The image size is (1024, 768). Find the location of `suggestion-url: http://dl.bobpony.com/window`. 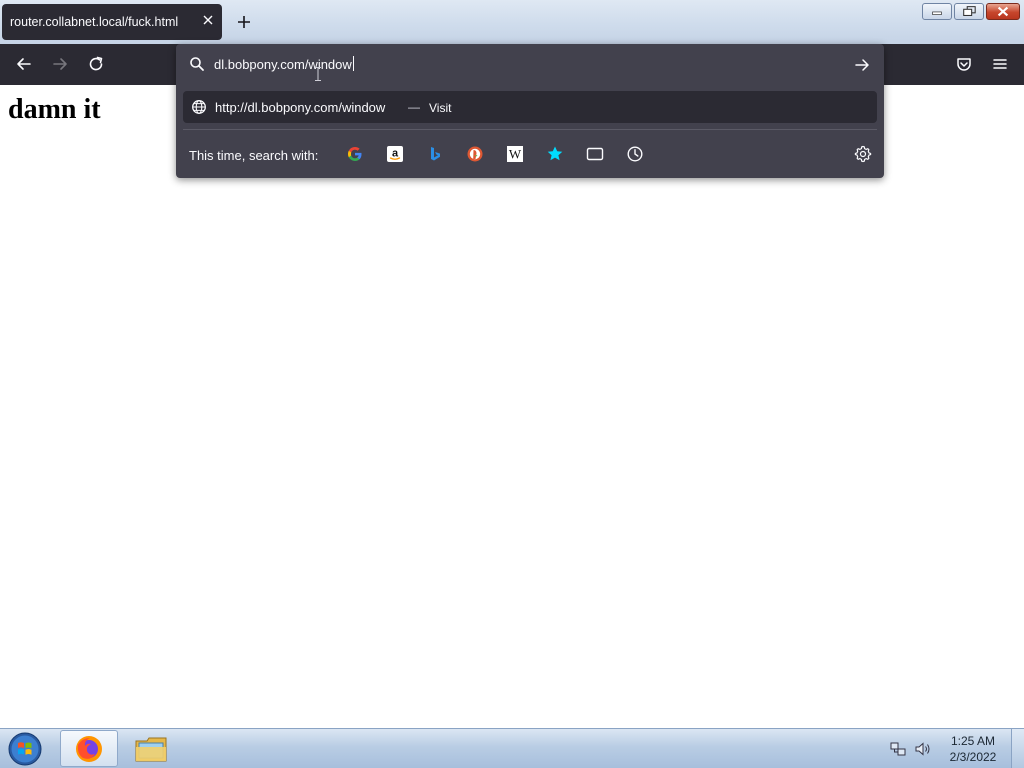

suggestion-url: http://dl.bobpony.com/window is located at coordinates (300, 107).